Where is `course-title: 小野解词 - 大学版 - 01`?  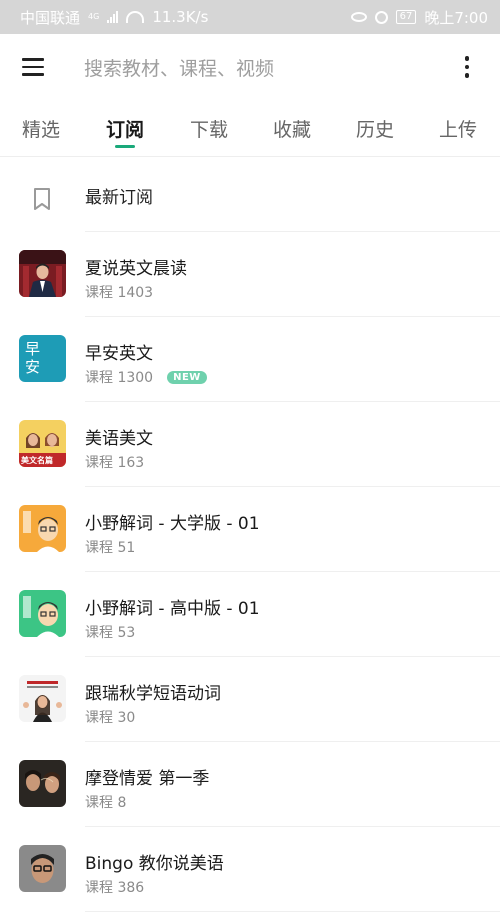
course-title: 小野解词 - 大学版 - 01 is located at coordinates (172, 524).